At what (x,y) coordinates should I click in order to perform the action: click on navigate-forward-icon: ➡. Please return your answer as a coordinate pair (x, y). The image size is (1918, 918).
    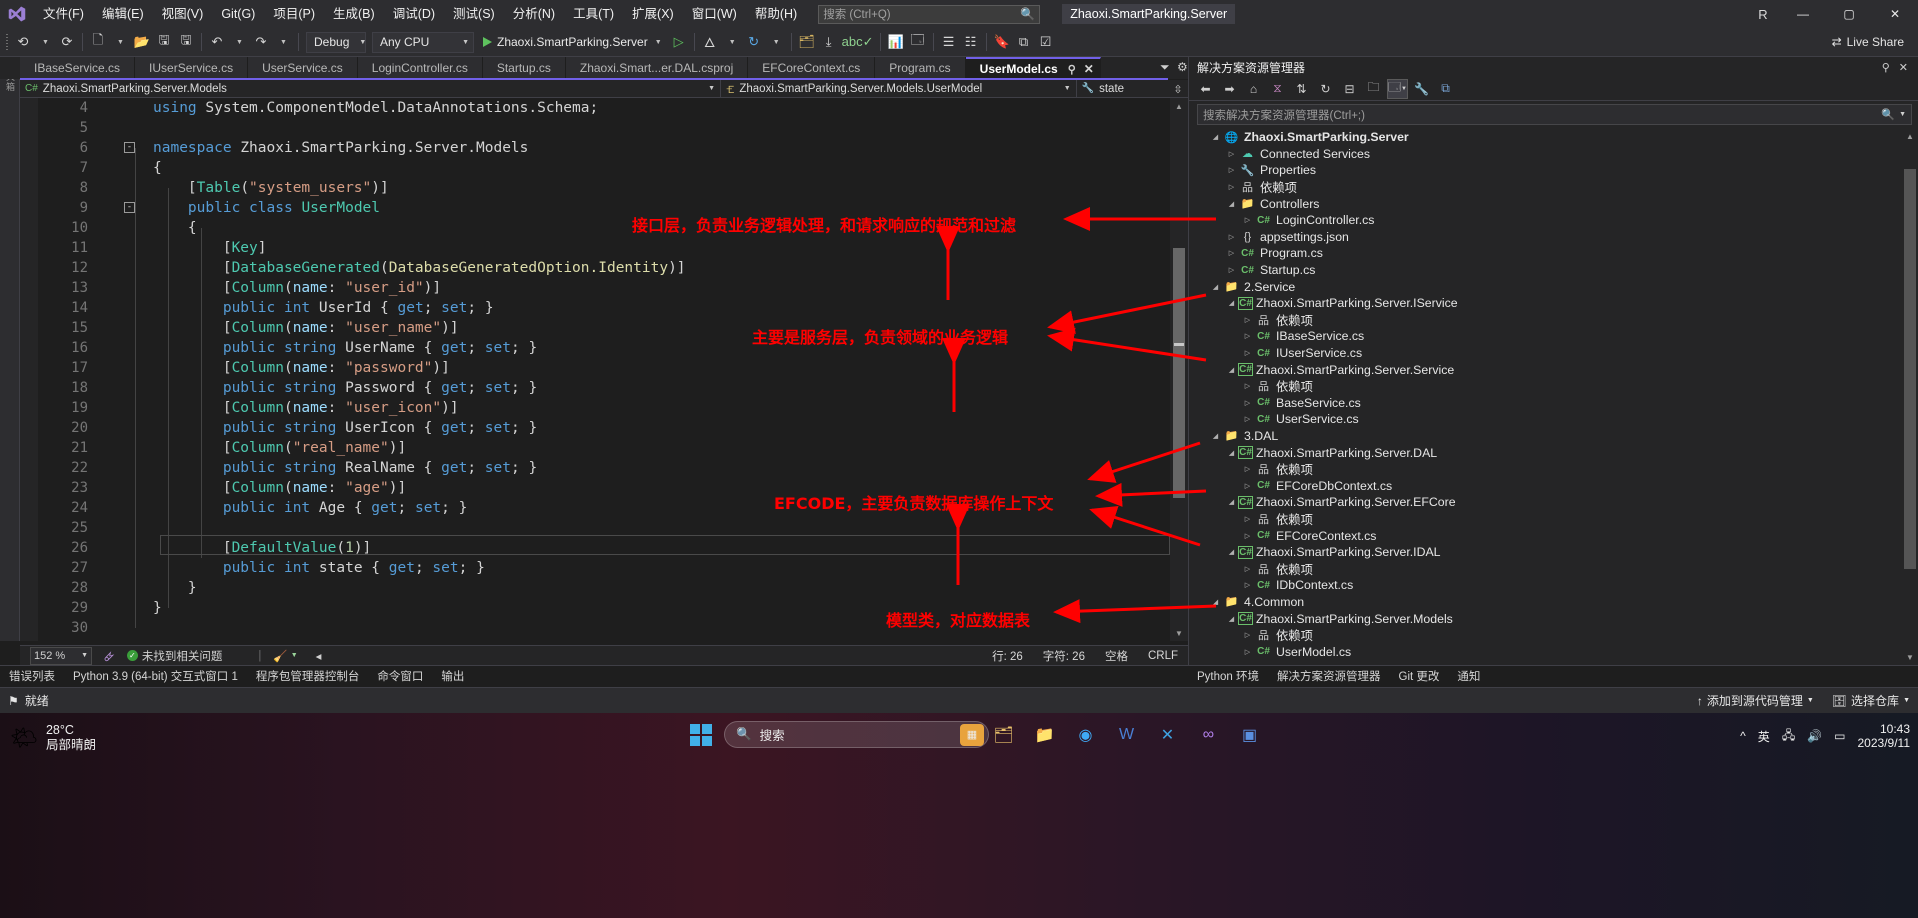
    Looking at the image, I should click on (1229, 89).